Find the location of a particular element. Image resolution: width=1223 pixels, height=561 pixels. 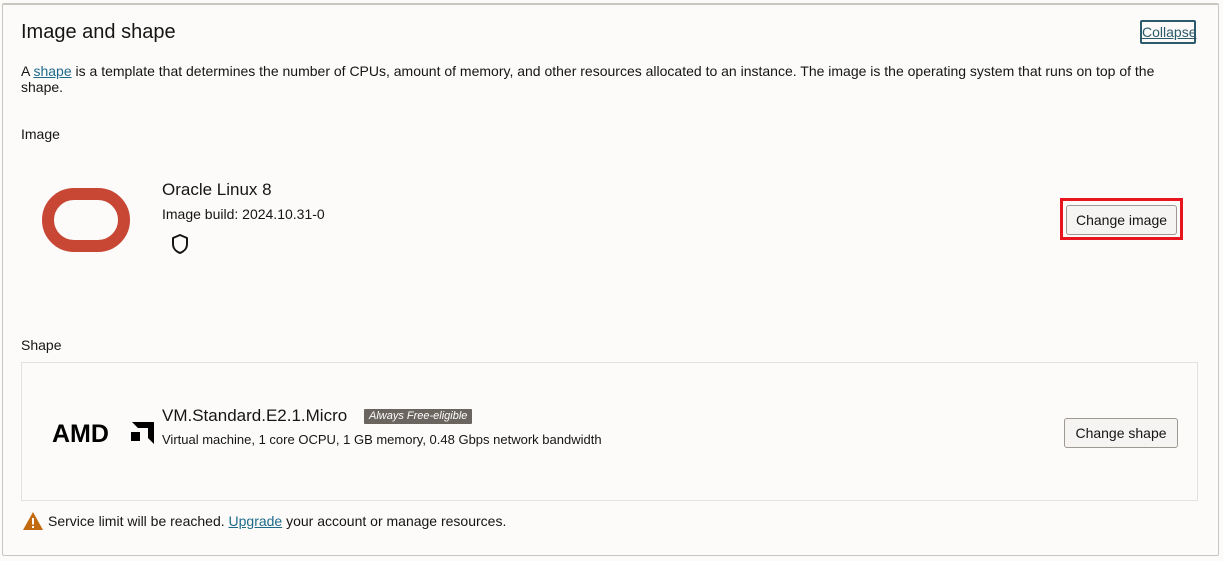

upgrade-link: Upgrade is located at coordinates (256, 521).